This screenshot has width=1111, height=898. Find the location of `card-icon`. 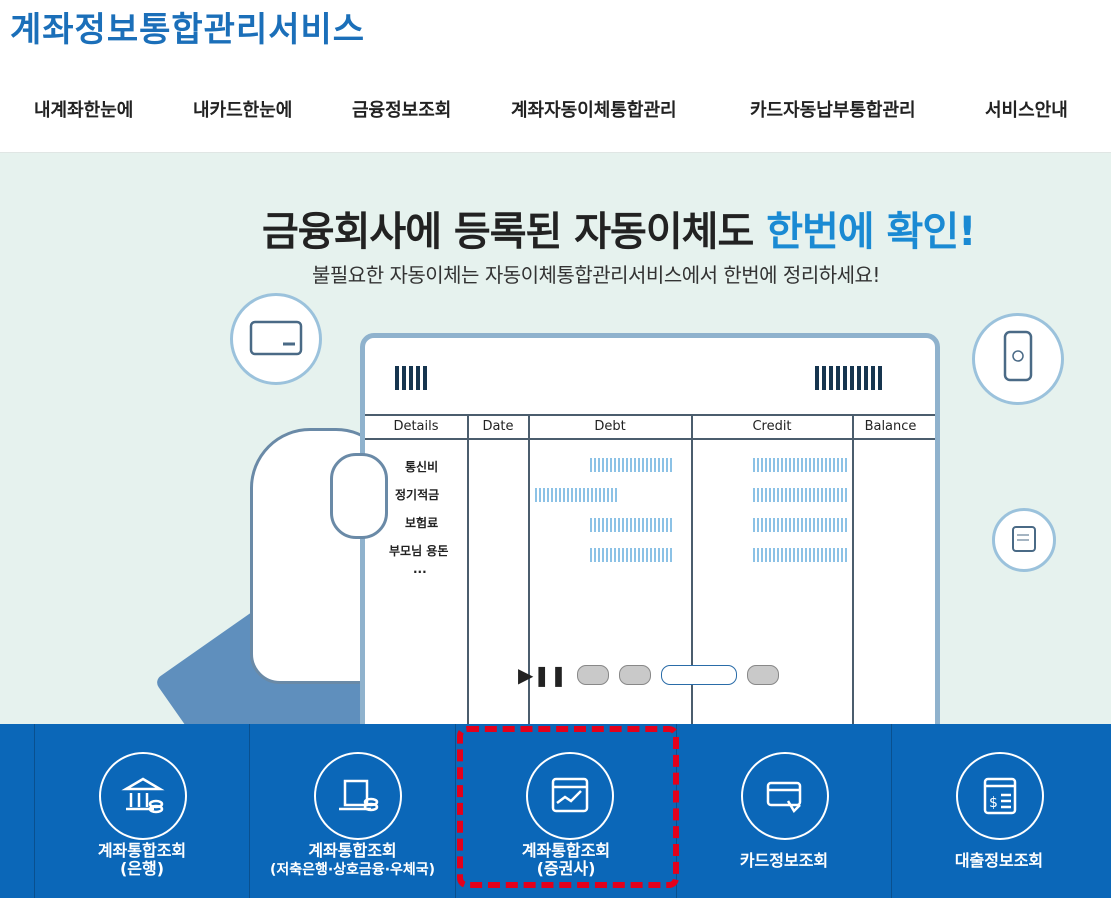

card-icon is located at coordinates (785, 796).